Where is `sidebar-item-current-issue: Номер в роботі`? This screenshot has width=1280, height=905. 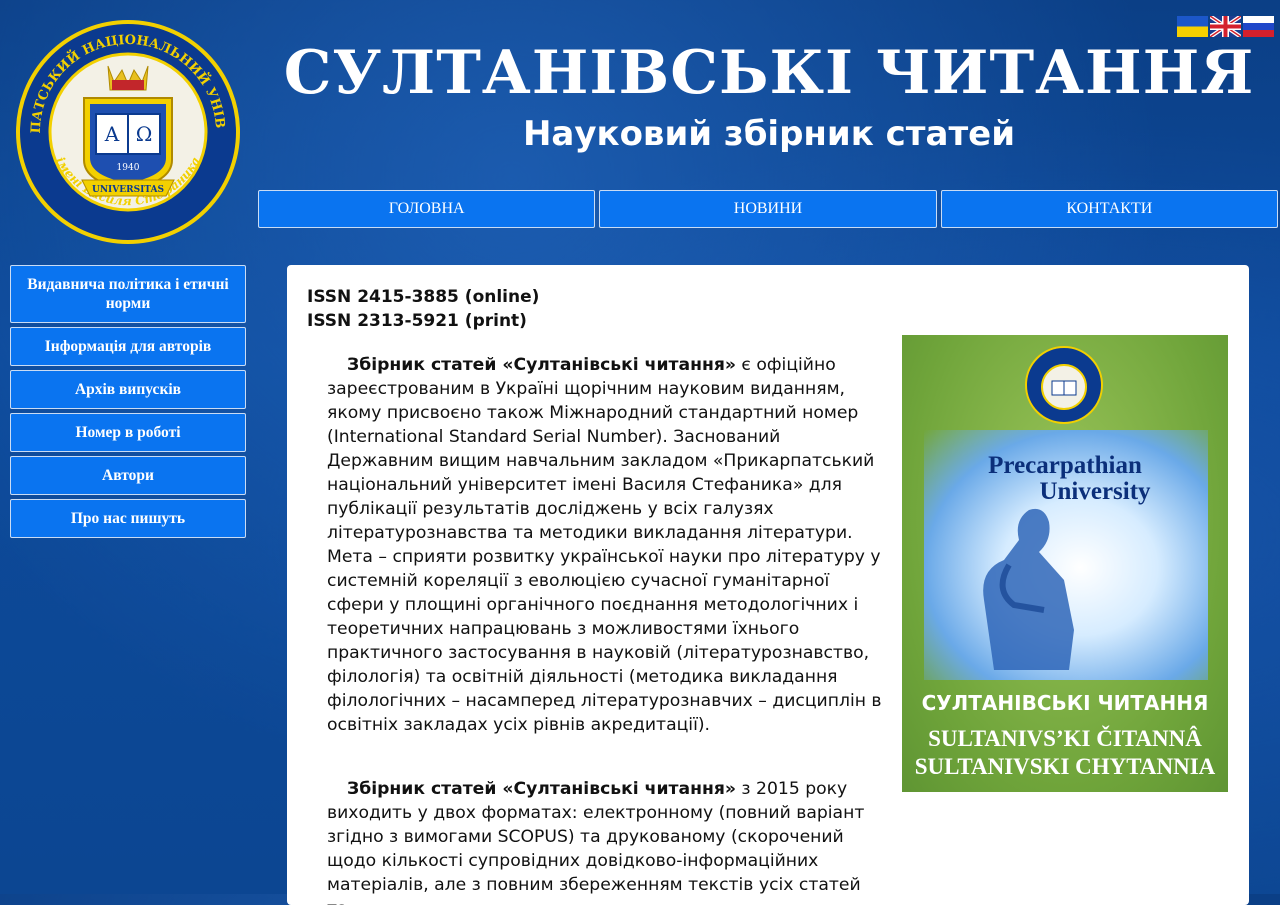 sidebar-item-current-issue: Номер в роботі is located at coordinates (128, 432).